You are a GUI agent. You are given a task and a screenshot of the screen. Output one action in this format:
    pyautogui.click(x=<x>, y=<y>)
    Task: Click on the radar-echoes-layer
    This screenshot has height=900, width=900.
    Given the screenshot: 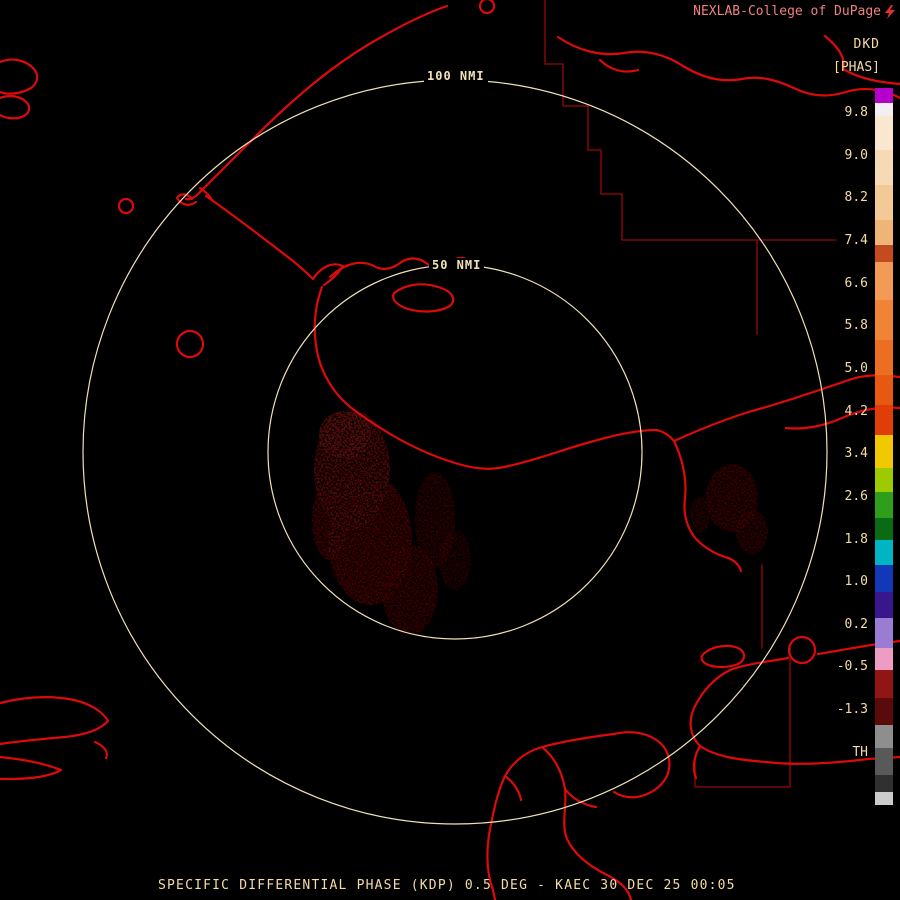 What is the action you would take?
    pyautogui.click(x=540, y=522)
    